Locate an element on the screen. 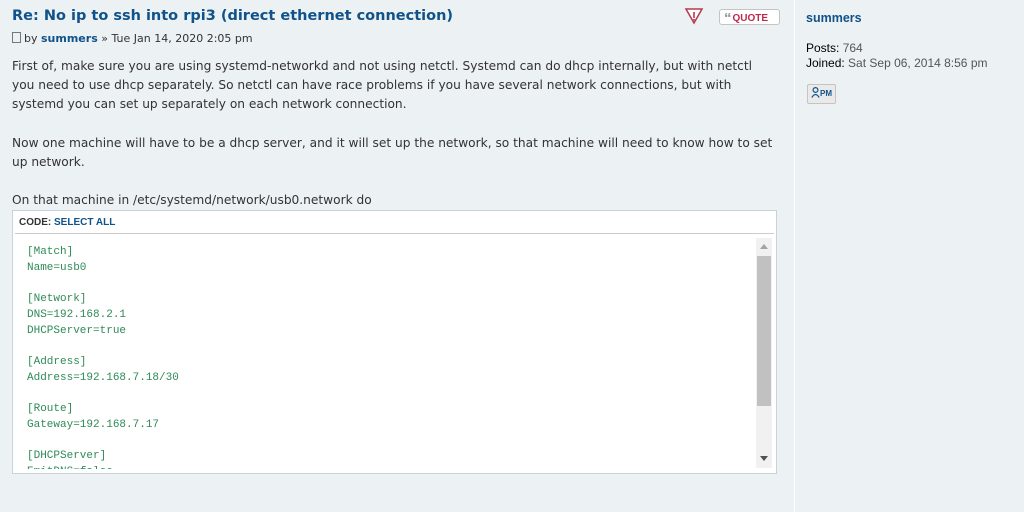  user-icon is located at coordinates (815, 92).